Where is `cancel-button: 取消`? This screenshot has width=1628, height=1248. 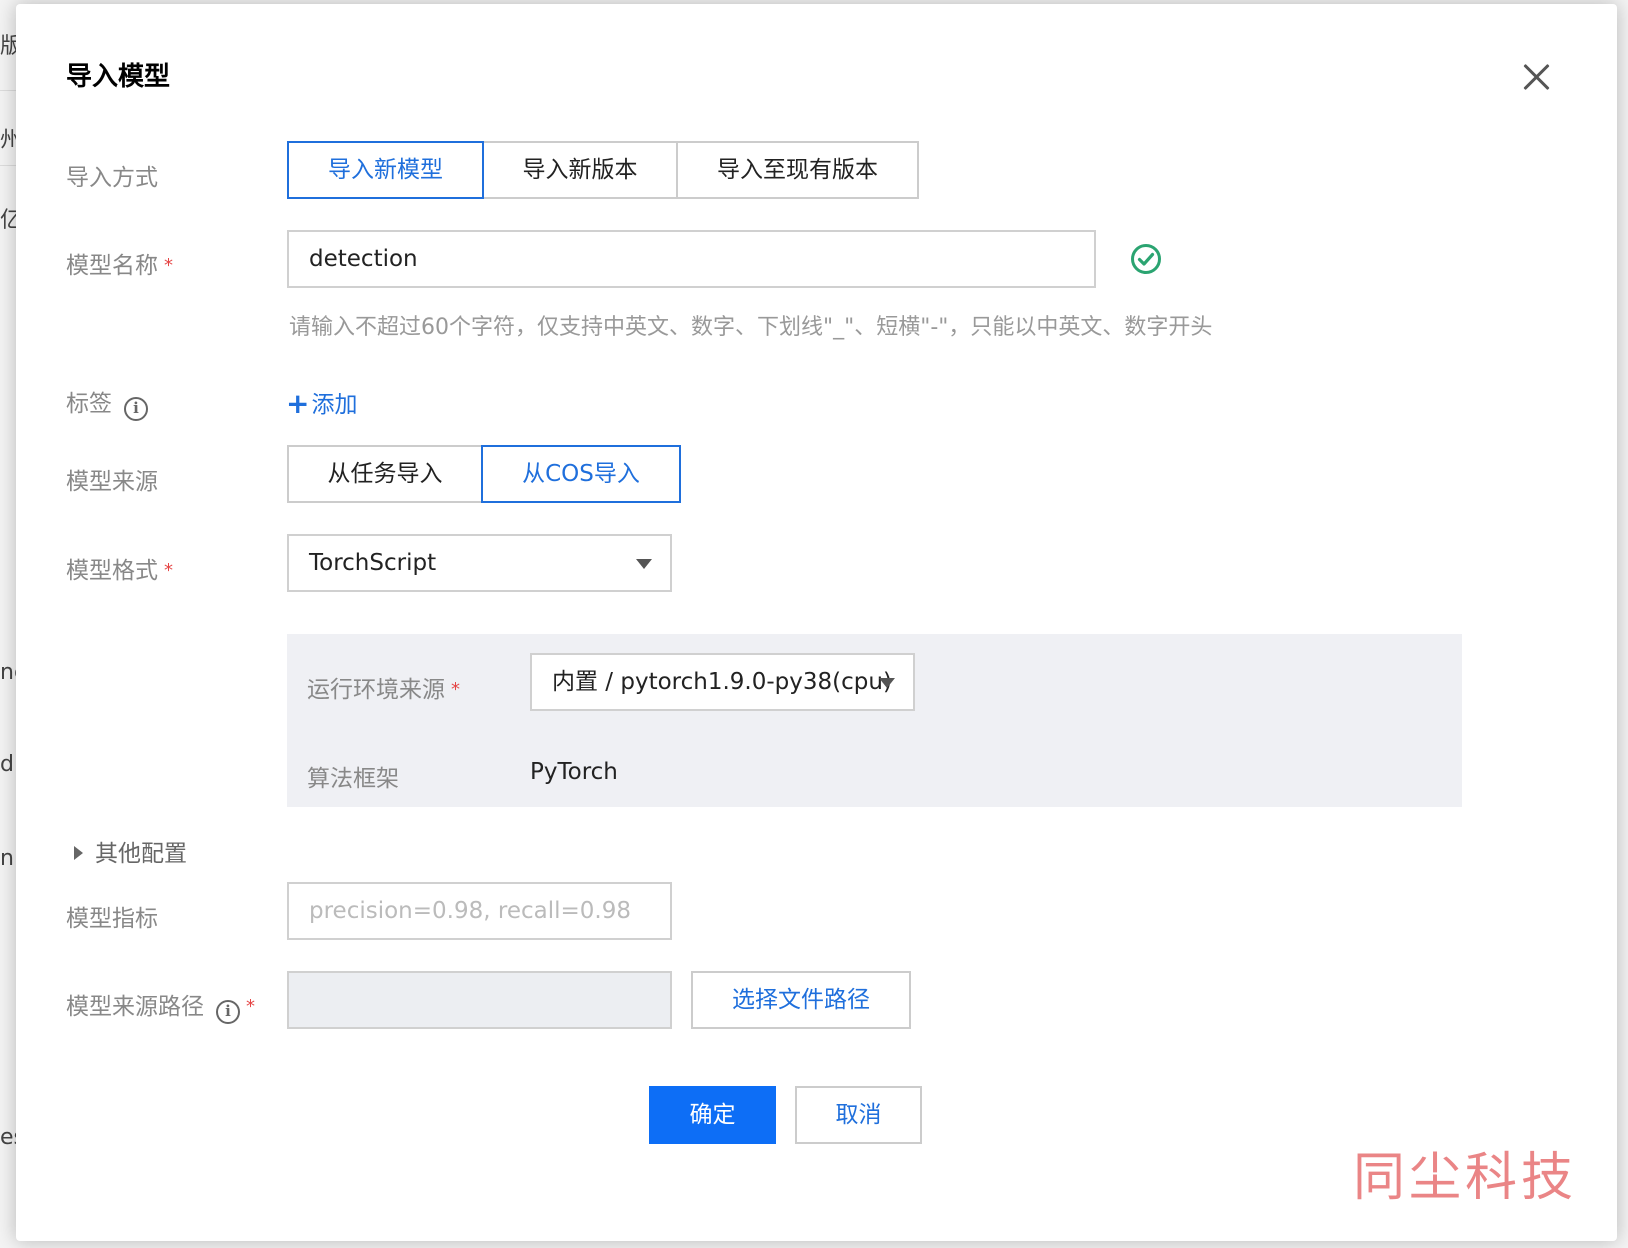
cancel-button: 取消 is located at coordinates (858, 1115).